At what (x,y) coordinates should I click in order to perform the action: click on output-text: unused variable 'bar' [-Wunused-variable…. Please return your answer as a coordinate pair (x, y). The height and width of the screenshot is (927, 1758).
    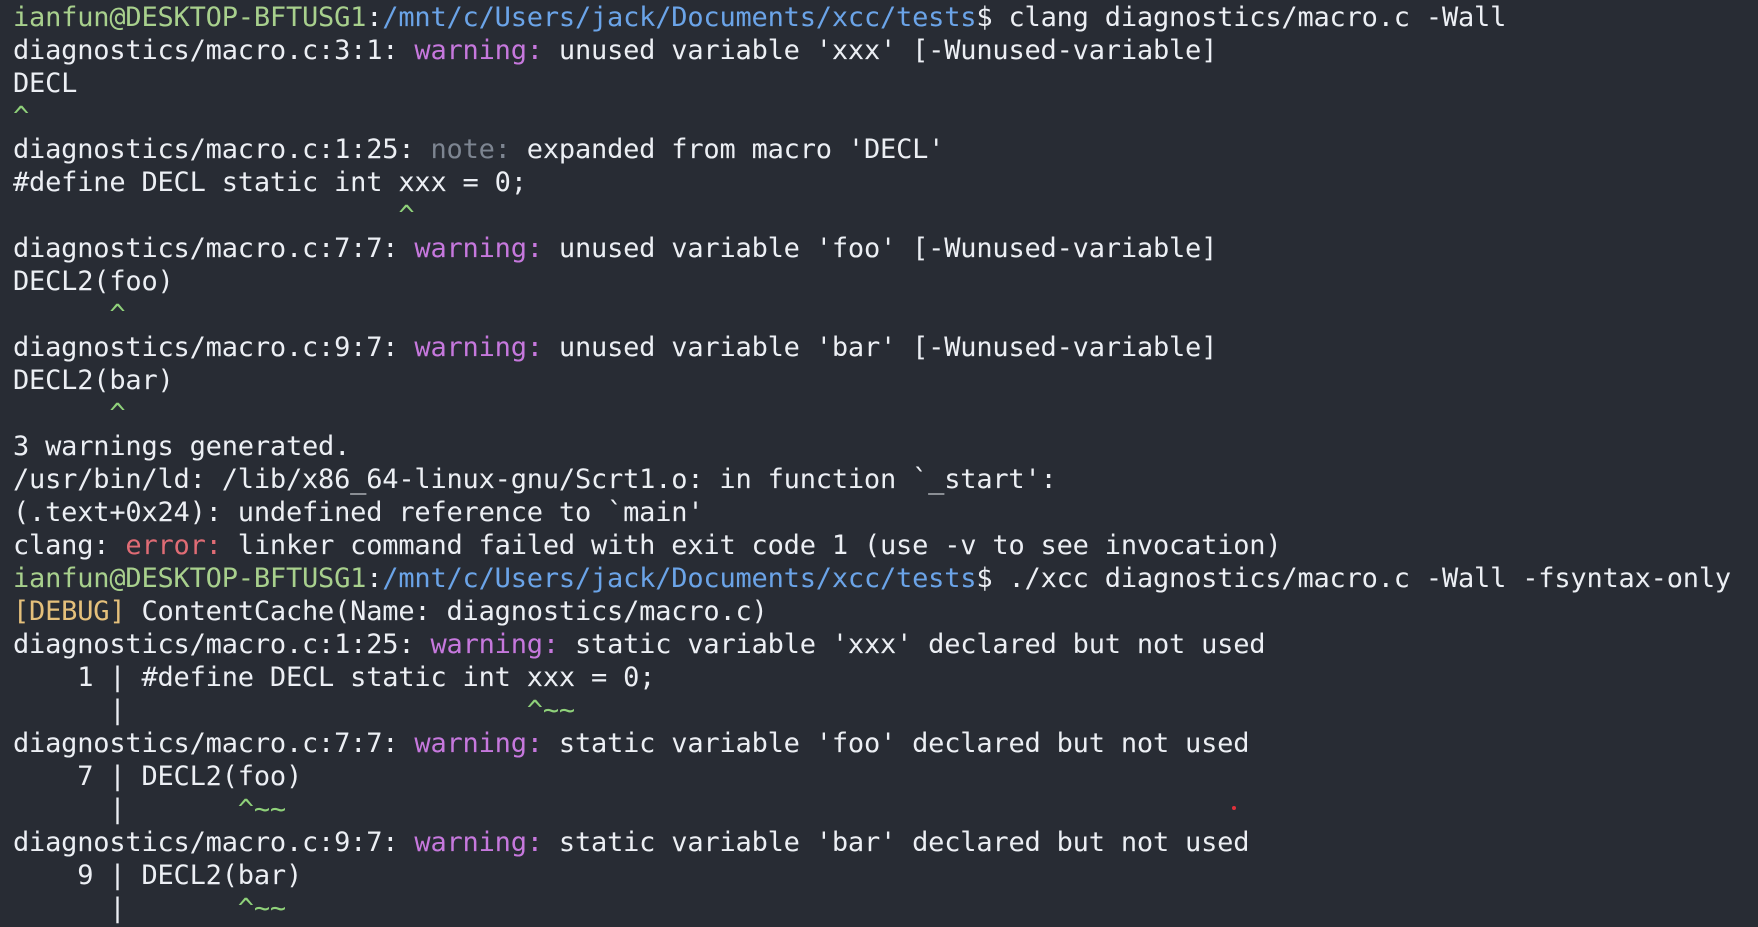
    Looking at the image, I should click on (880, 347).